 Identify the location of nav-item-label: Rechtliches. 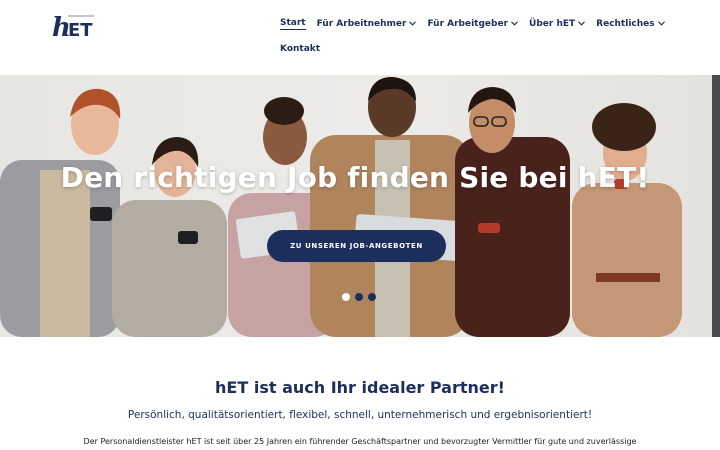
(625, 24).